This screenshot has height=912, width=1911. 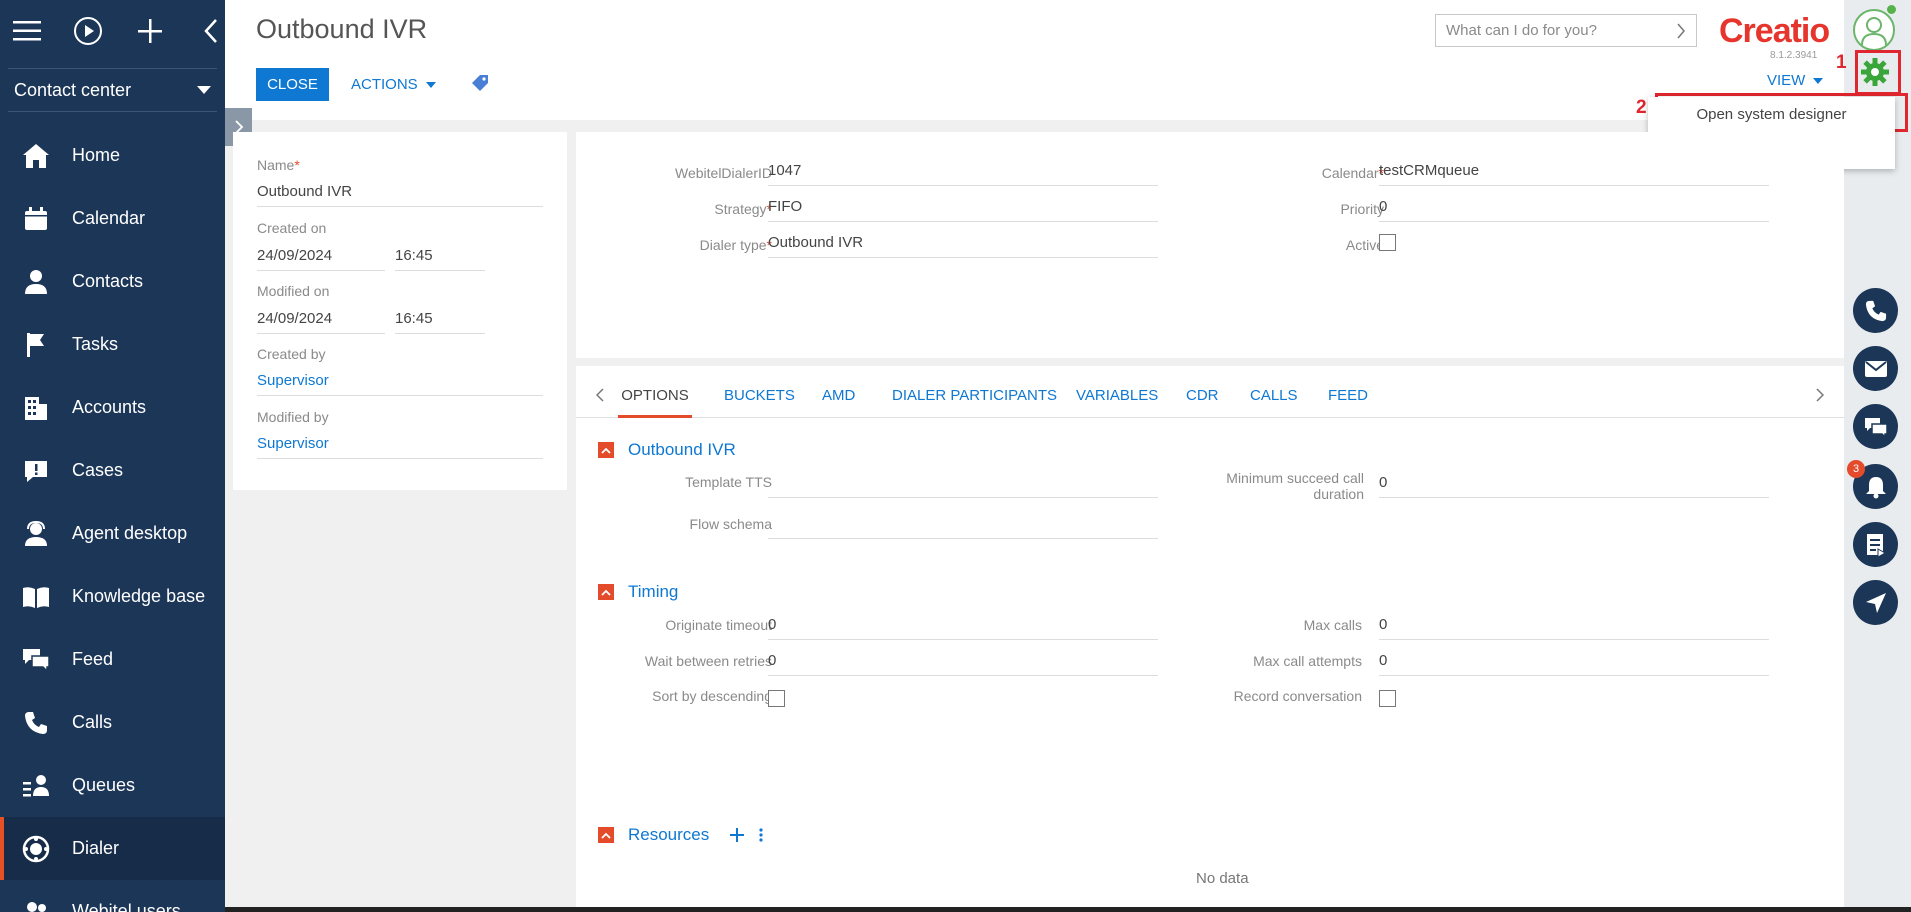 What do you see at coordinates (1274, 392) in the screenshot?
I see `tab-calls: CALLS` at bounding box center [1274, 392].